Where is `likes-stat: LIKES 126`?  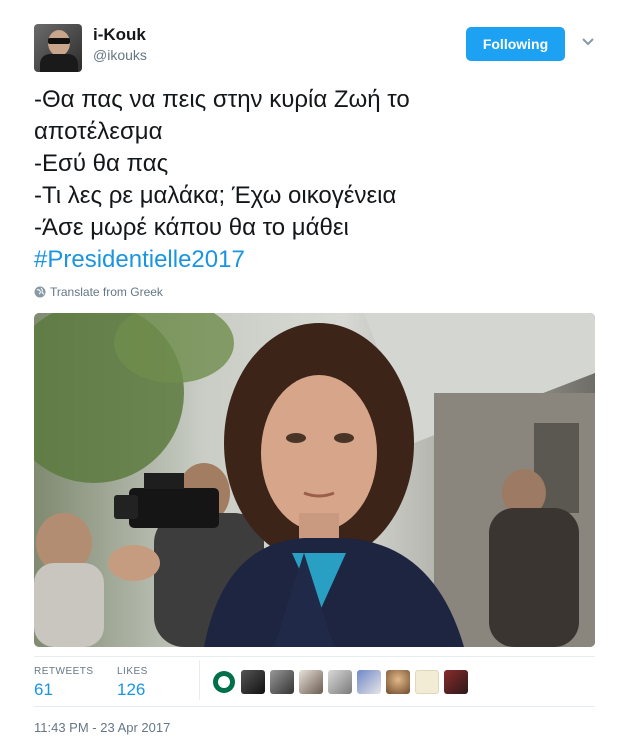 likes-stat: LIKES 126 is located at coordinates (132, 683).